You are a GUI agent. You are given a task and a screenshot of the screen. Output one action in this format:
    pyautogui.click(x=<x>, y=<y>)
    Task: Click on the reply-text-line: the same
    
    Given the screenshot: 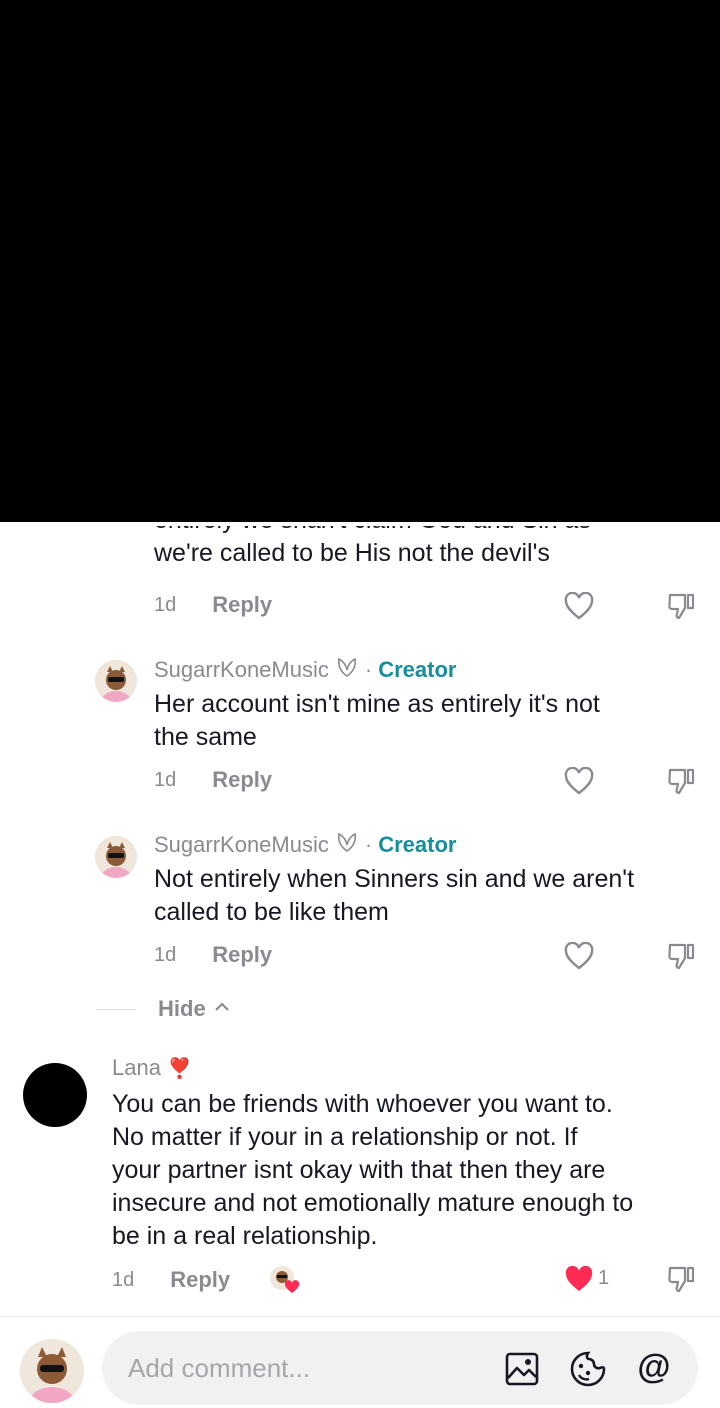 What is the action you would take?
    pyautogui.click(x=205, y=737)
    